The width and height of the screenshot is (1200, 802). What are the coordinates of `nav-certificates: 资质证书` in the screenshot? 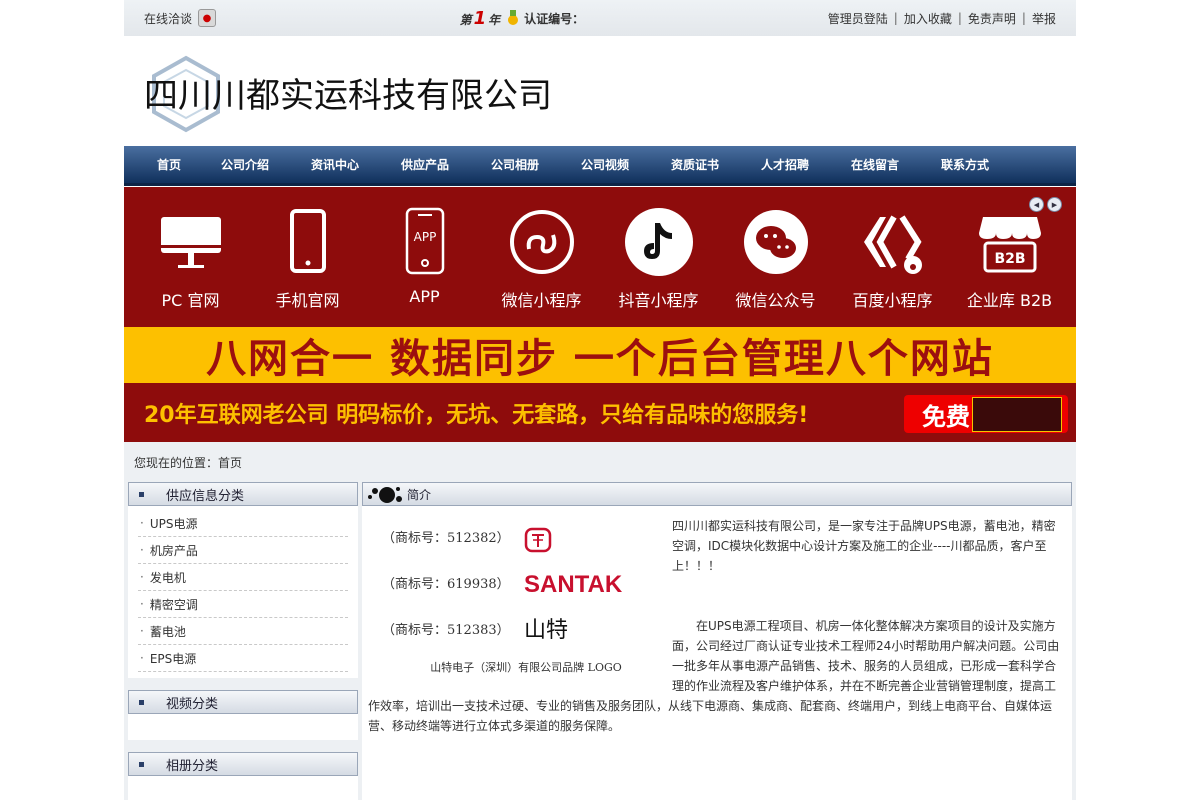 It's located at (695, 164).